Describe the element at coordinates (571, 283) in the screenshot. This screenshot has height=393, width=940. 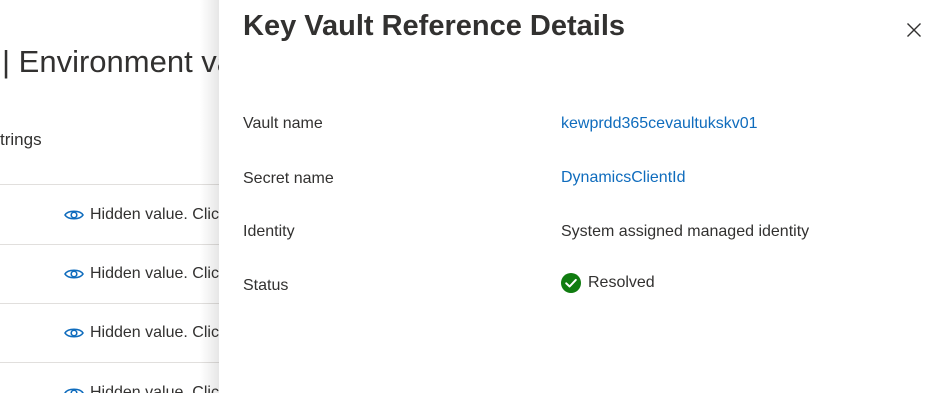
I see `check-circle-icon` at that location.